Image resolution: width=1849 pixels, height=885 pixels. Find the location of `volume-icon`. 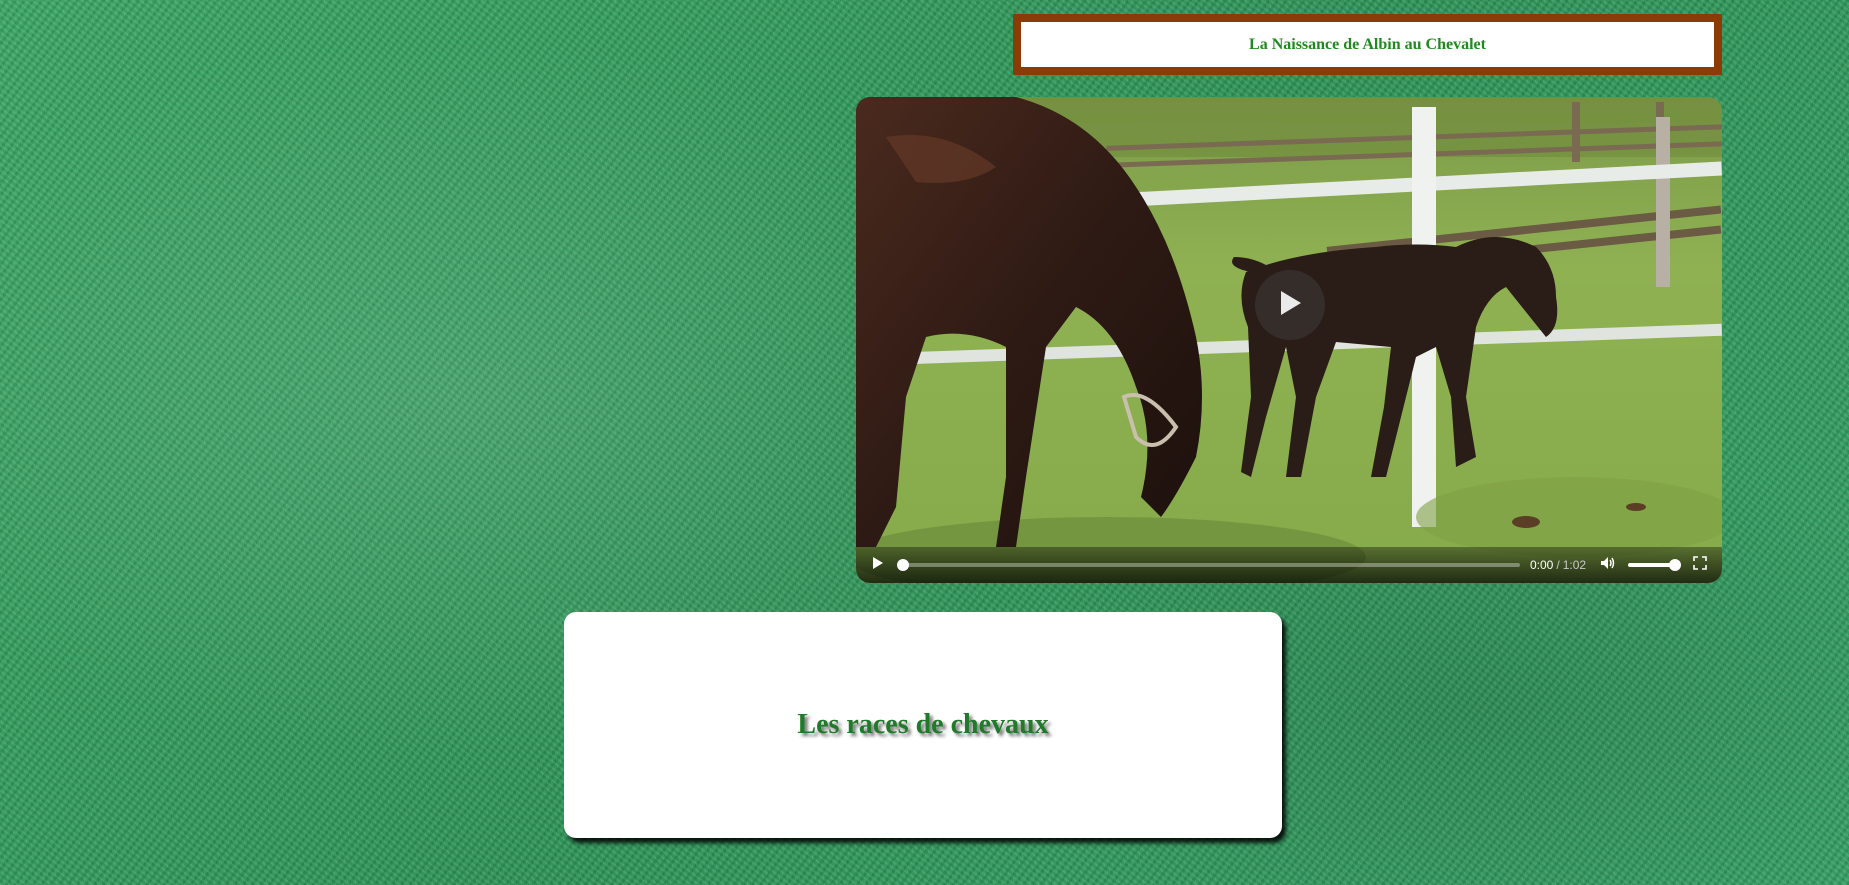

volume-icon is located at coordinates (1608, 565).